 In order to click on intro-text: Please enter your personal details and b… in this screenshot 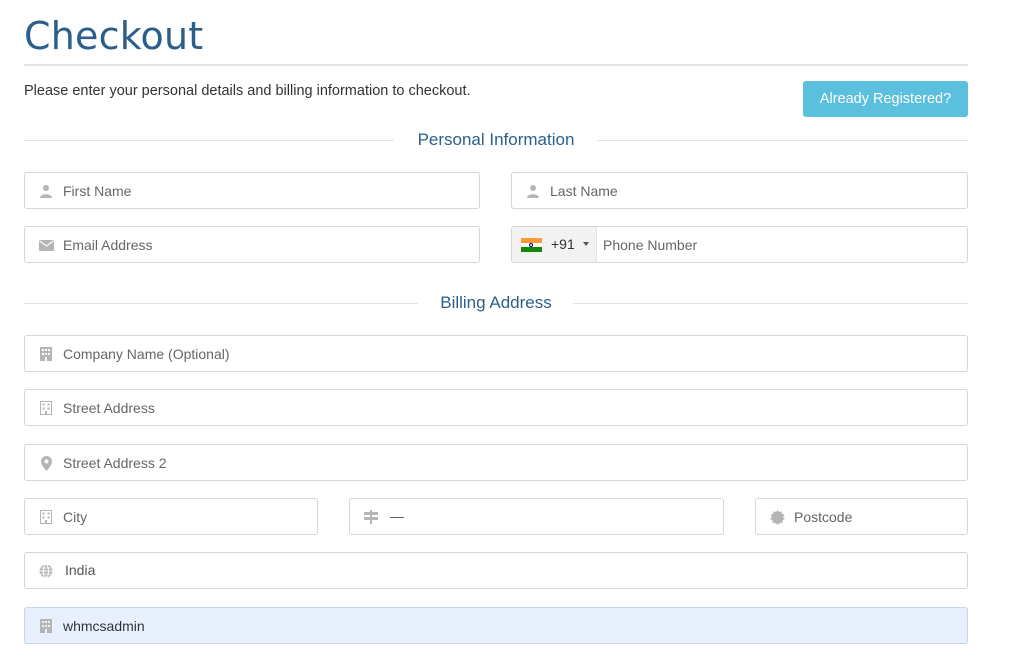, I will do `click(247, 91)`.